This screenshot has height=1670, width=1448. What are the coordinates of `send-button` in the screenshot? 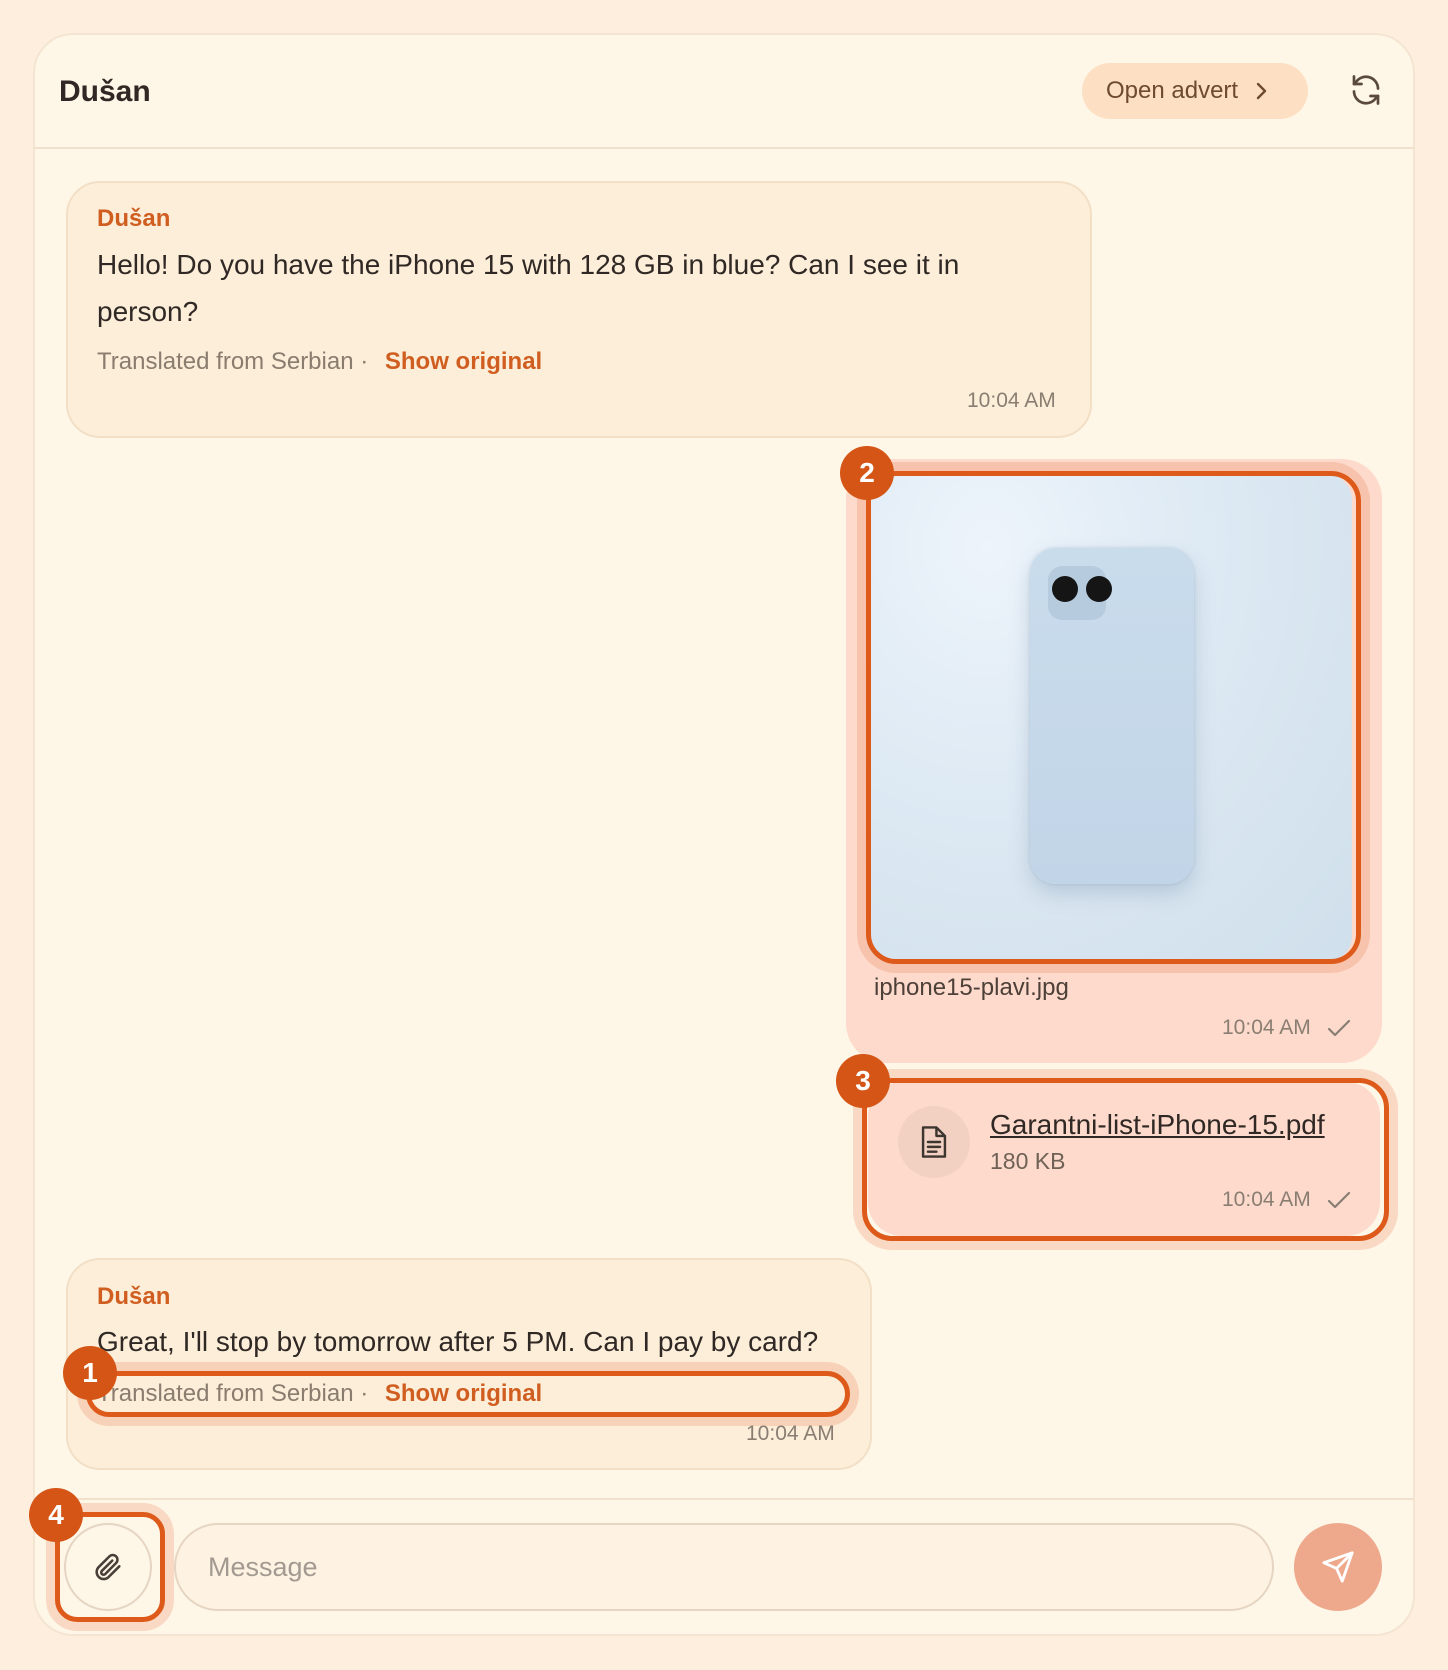 It's located at (1338, 1567).